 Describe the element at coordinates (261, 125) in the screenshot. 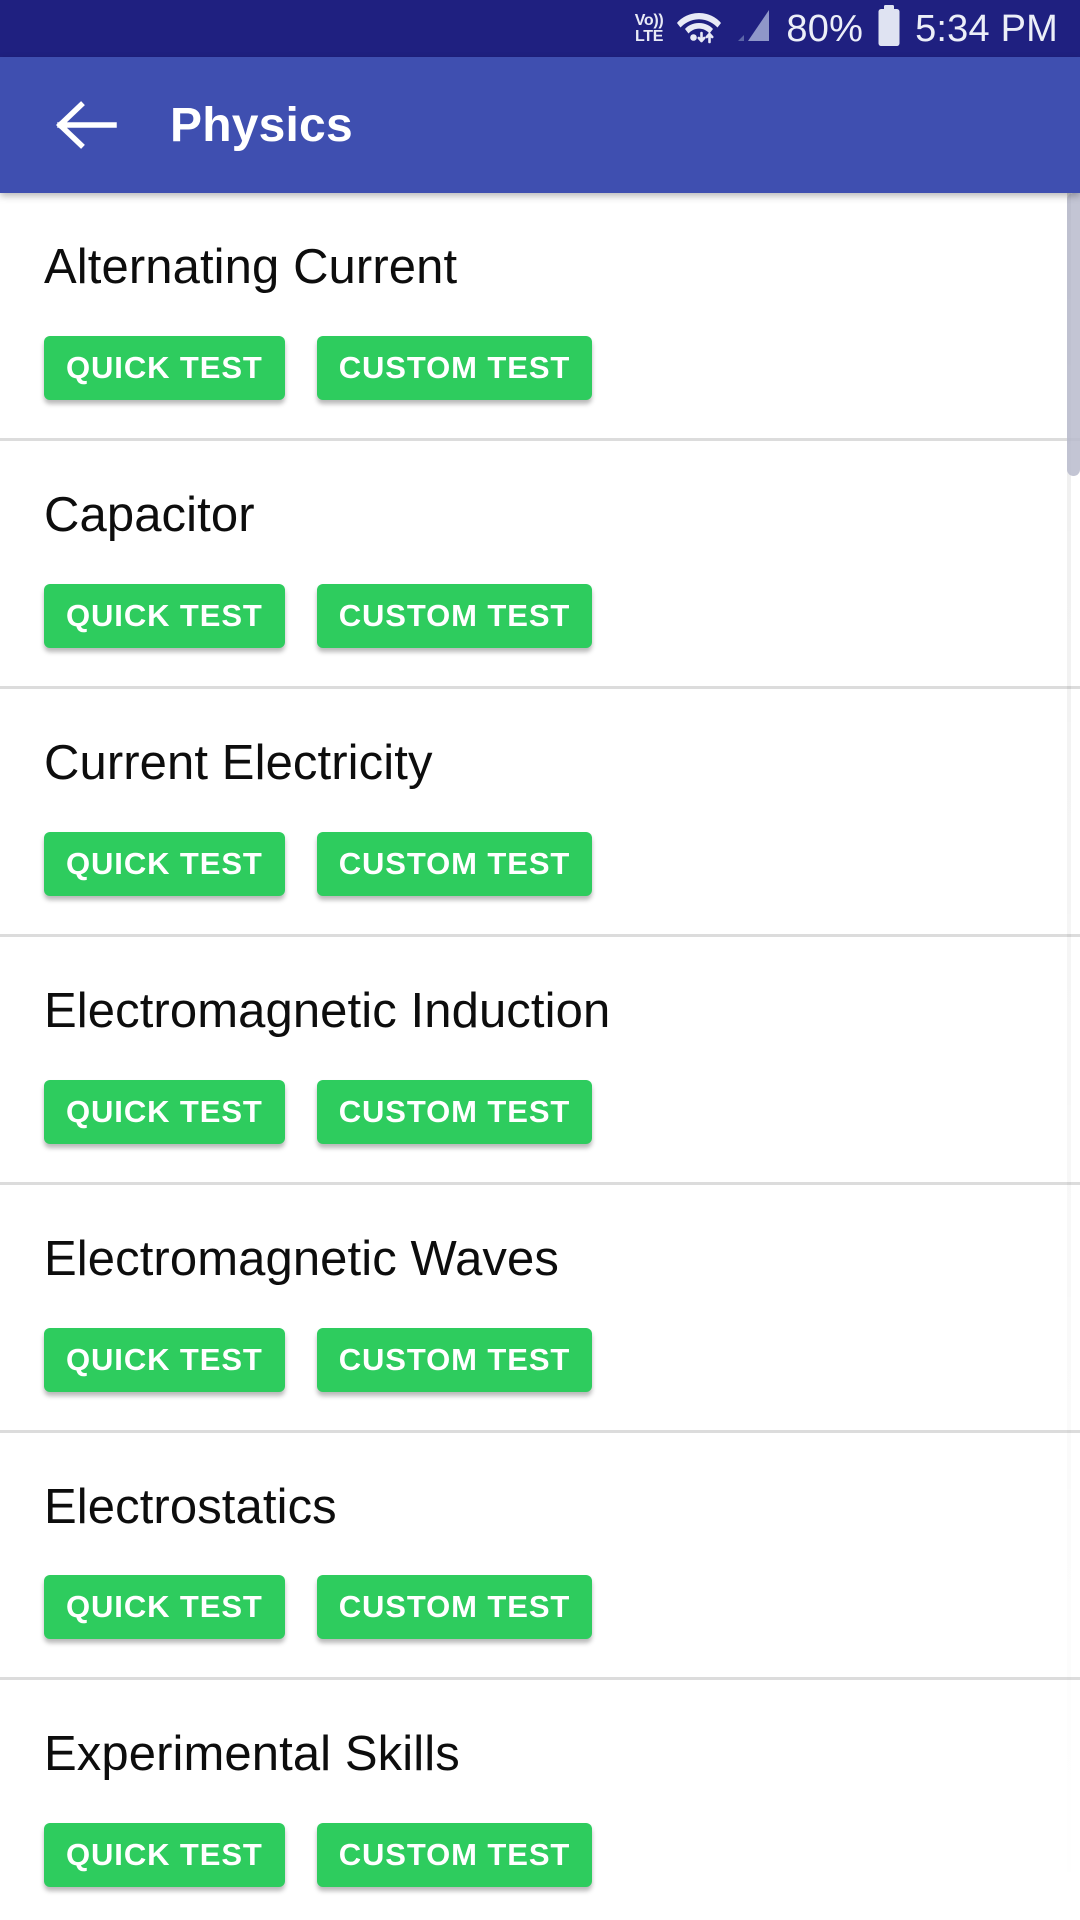

I see `page-title: Physics` at that location.